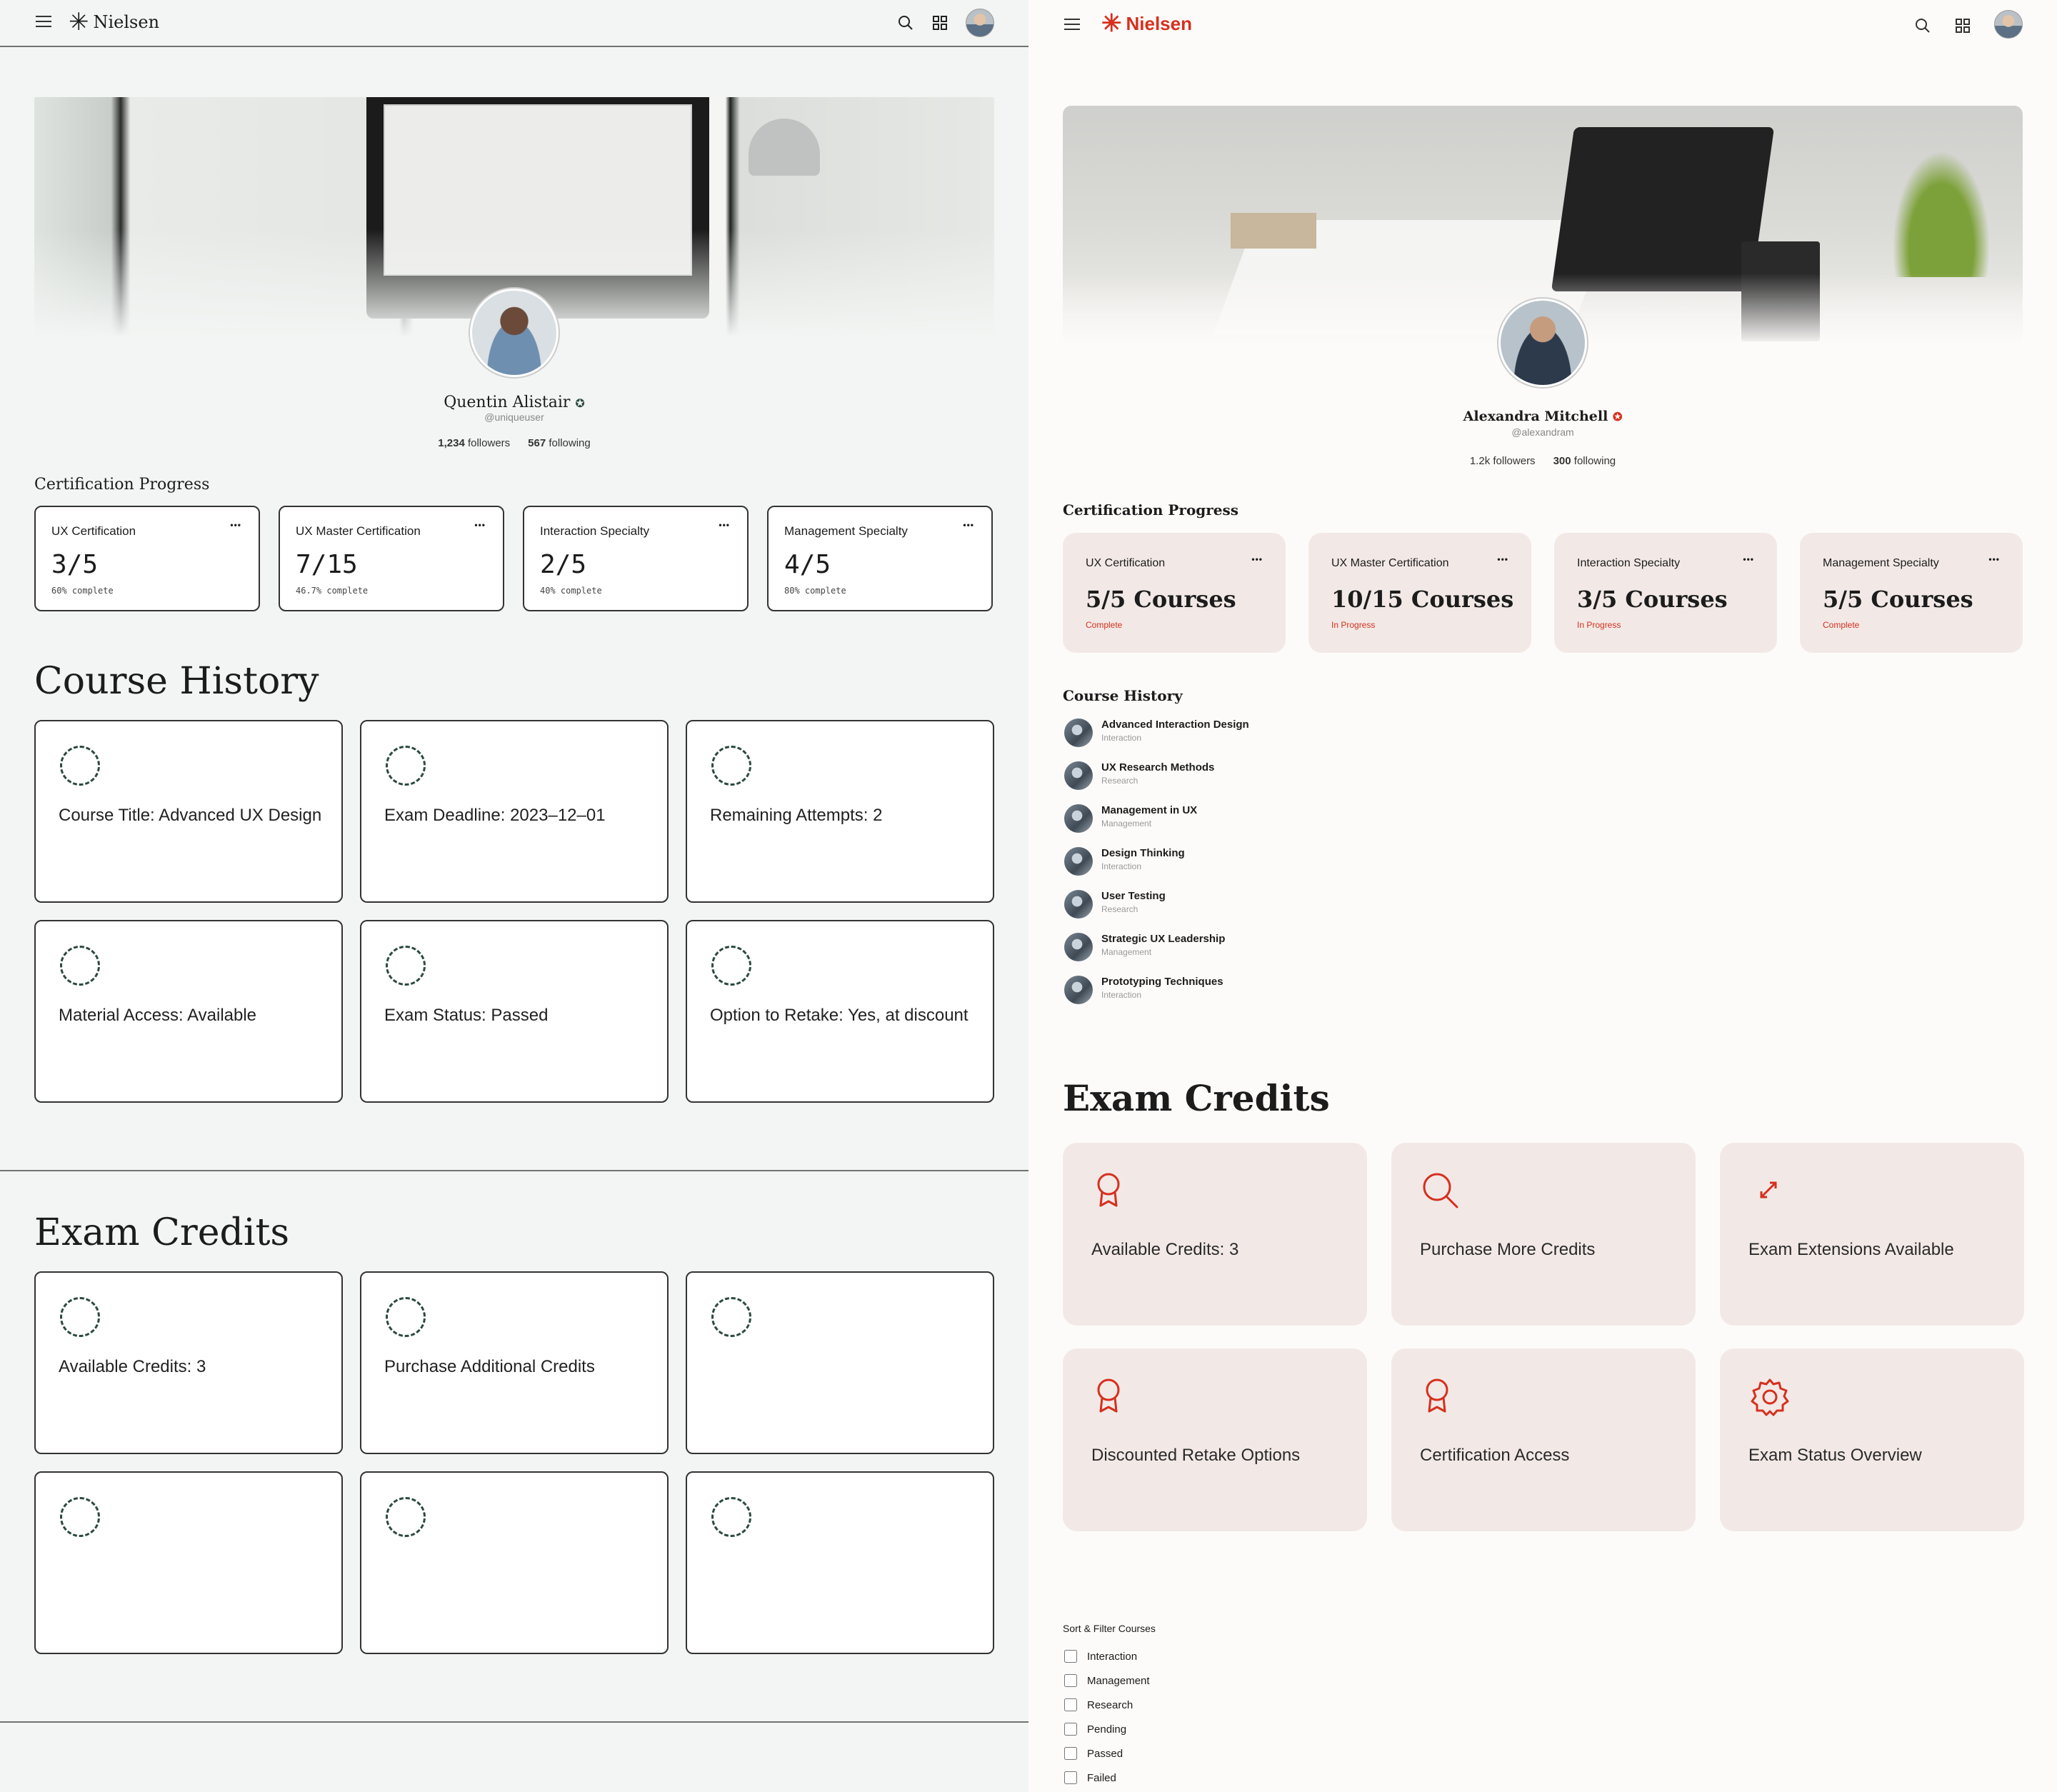 The height and width of the screenshot is (1792, 2057). I want to click on filter-option: Pending, so click(1095, 1729).